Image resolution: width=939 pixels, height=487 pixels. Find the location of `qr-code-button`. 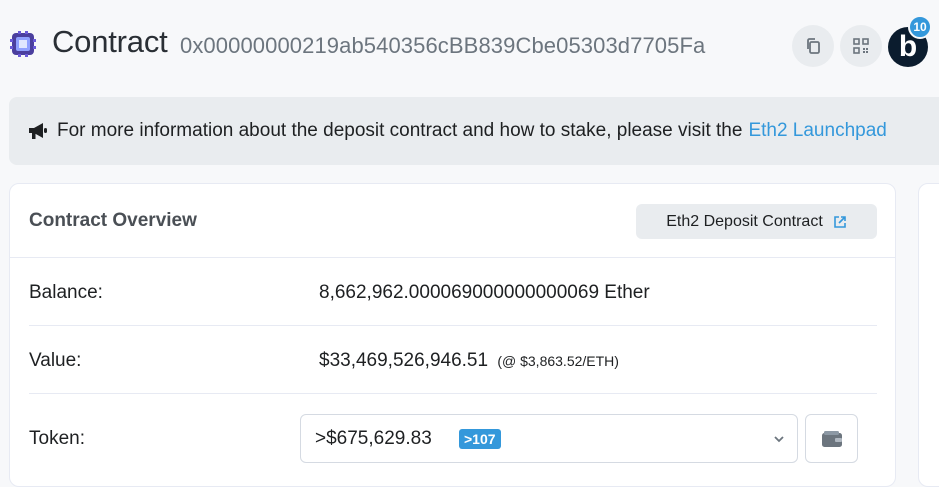

qr-code-button is located at coordinates (861, 46).